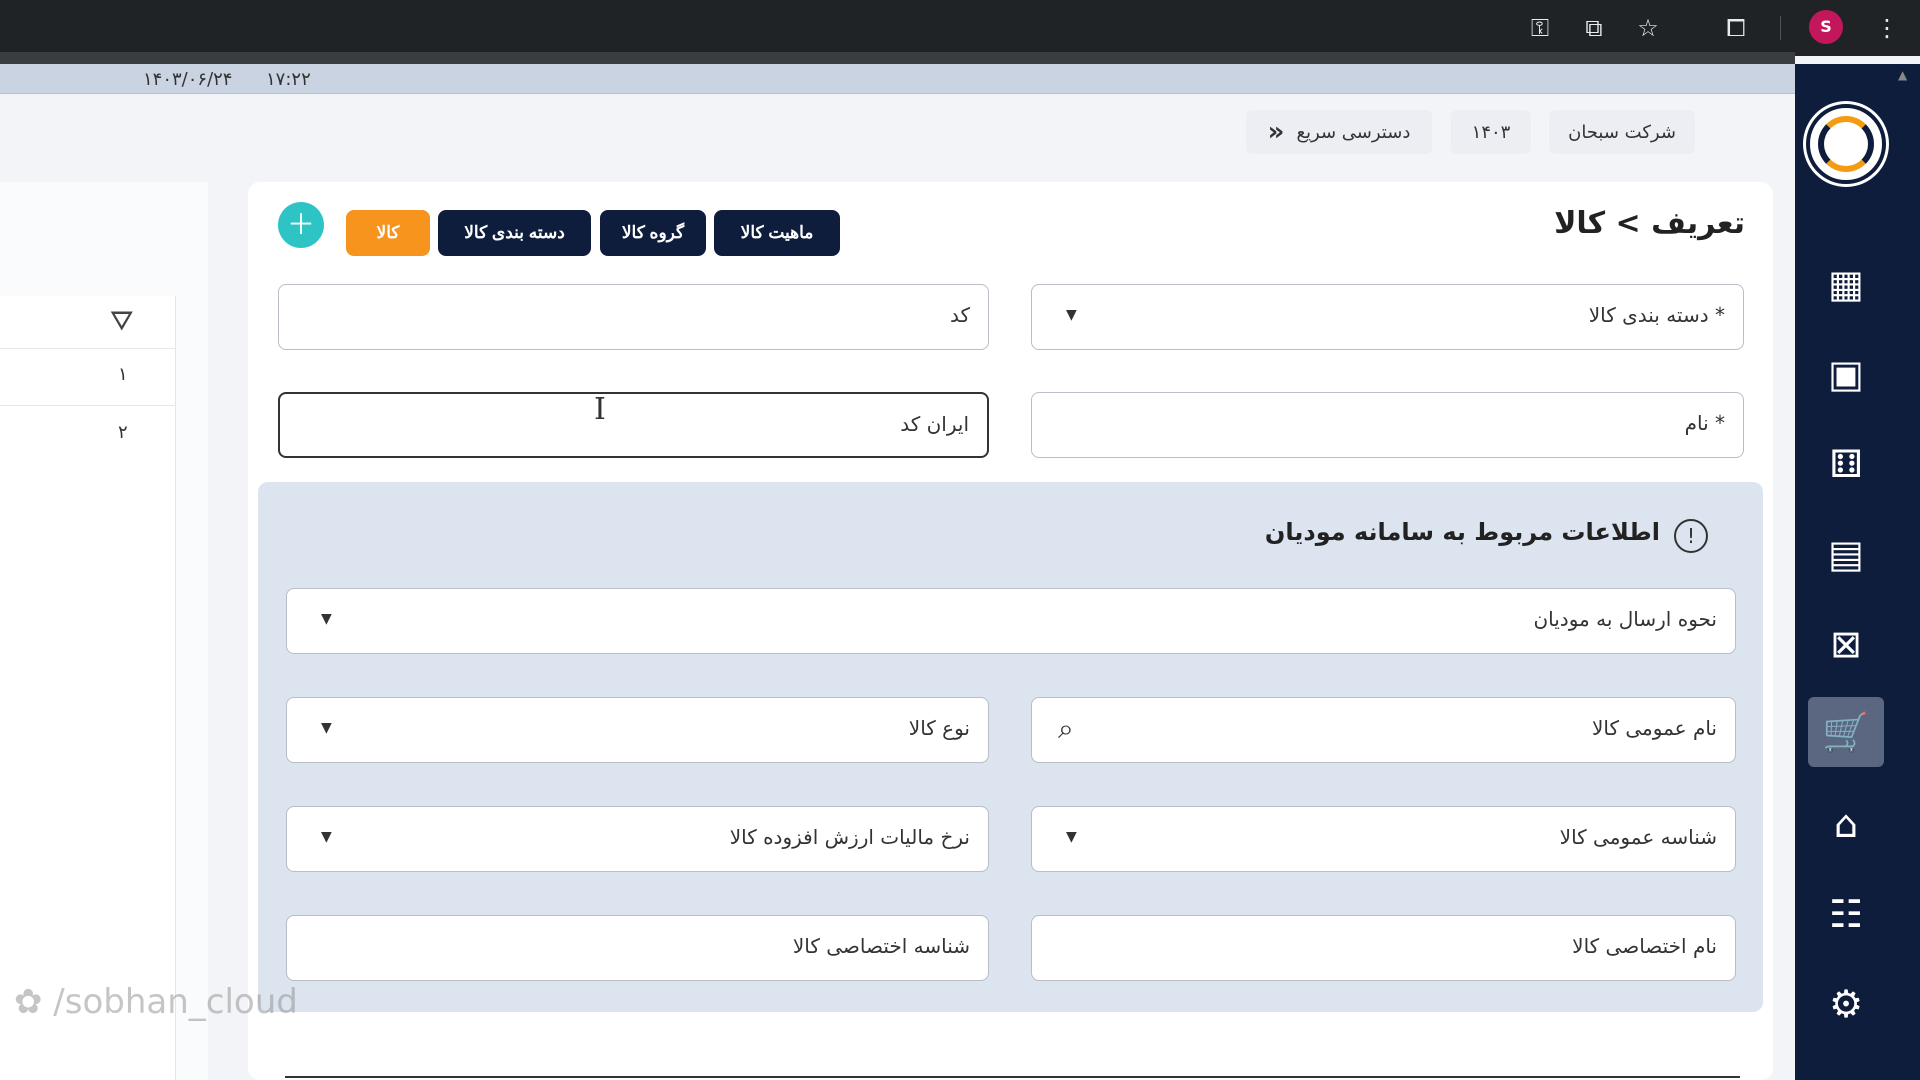  What do you see at coordinates (88, 688) in the screenshot?
I see `item-list-table: ۱ ۲` at bounding box center [88, 688].